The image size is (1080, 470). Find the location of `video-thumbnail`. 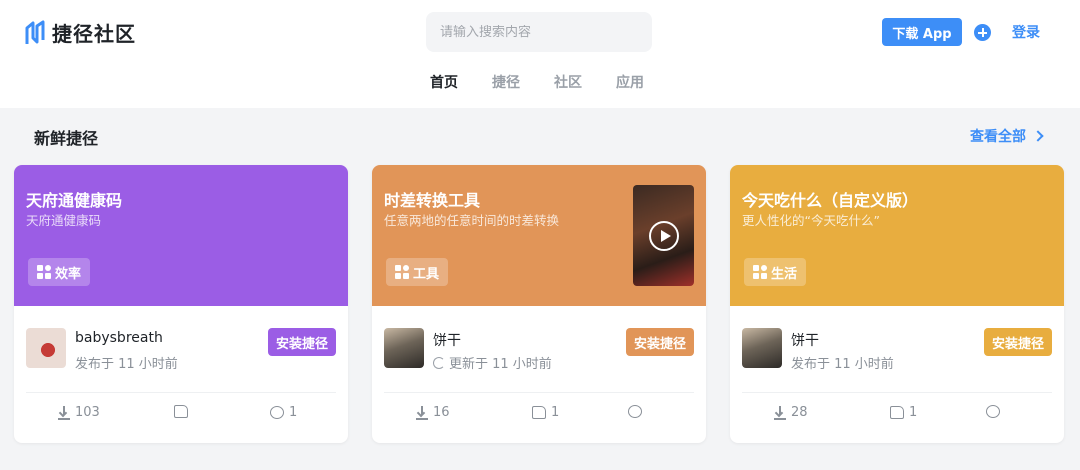

video-thumbnail is located at coordinates (663, 235).